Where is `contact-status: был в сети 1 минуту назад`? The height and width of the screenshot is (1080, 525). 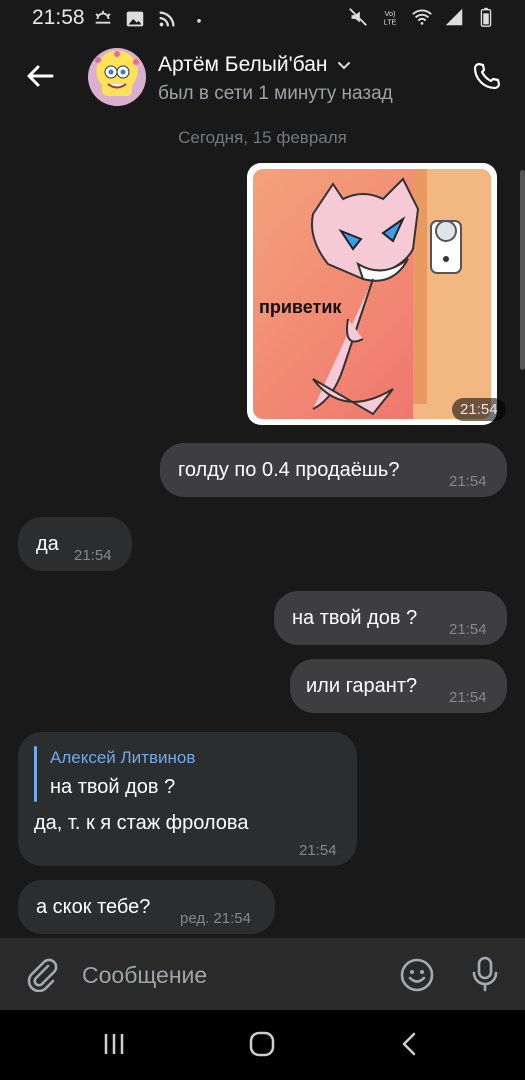
contact-status: был в сети 1 минуту назад is located at coordinates (275, 93).